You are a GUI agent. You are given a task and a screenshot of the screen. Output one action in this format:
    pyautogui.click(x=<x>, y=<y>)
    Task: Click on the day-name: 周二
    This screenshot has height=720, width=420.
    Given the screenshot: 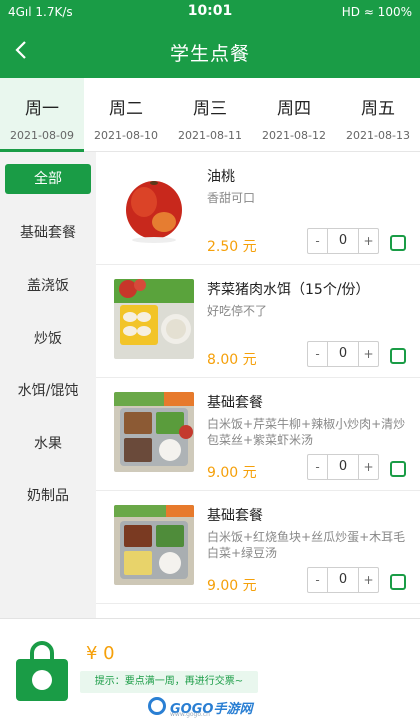 What is the action you would take?
    pyautogui.click(x=126, y=109)
    